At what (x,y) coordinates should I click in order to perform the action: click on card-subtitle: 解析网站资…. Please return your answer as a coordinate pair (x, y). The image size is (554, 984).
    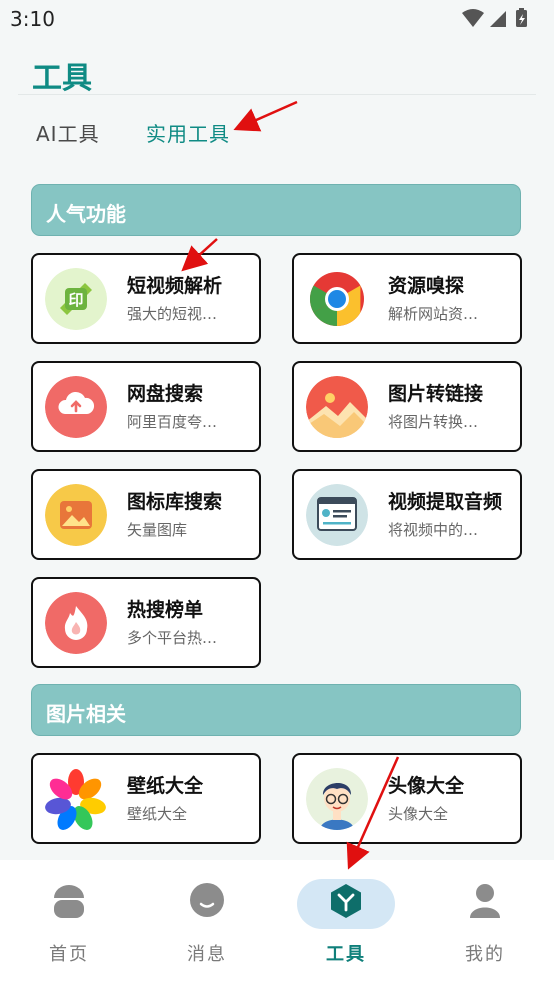
    Looking at the image, I should click on (433, 314).